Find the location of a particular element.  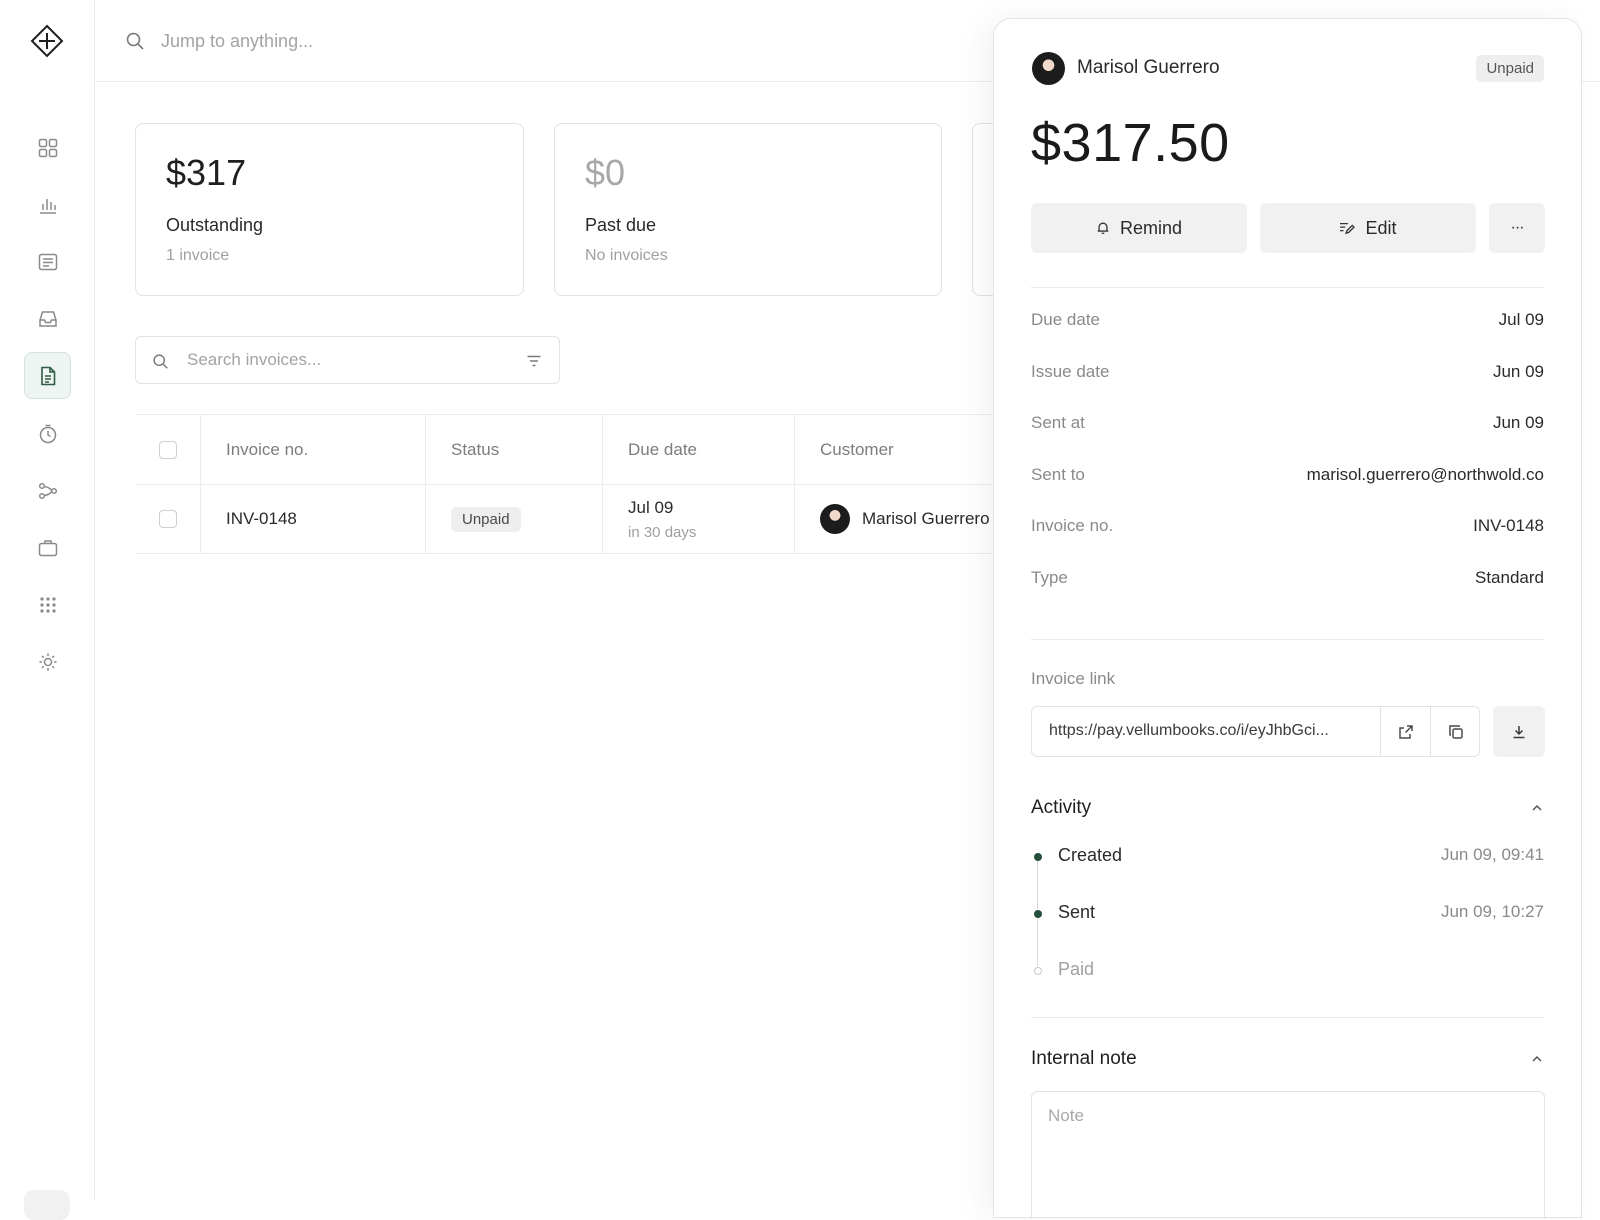

filter-icon is located at coordinates (534, 361).